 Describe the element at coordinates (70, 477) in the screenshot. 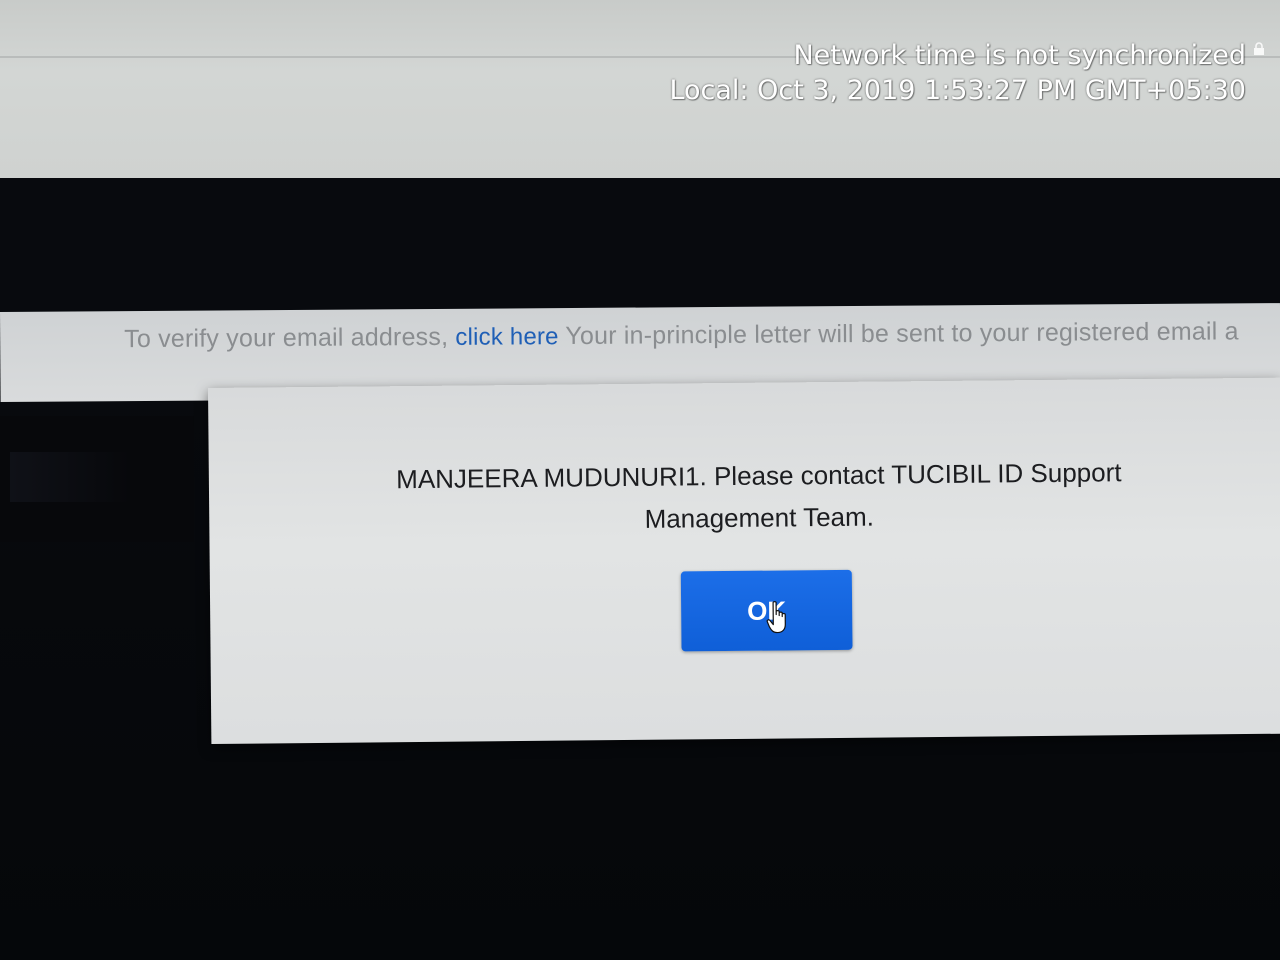

I see `side-panel-content` at that location.